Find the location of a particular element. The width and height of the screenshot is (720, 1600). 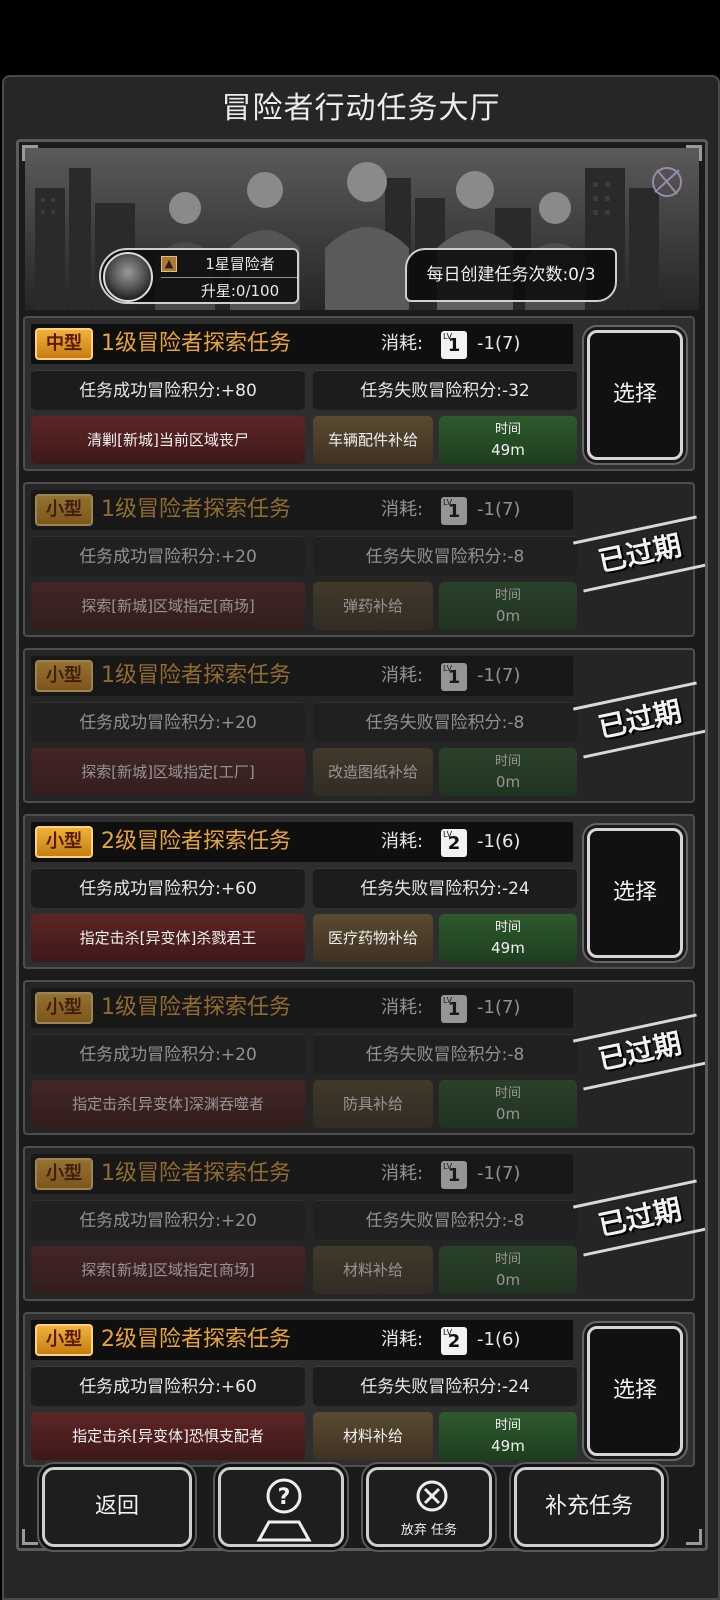

task-size-tag: 中型 is located at coordinates (64, 344).